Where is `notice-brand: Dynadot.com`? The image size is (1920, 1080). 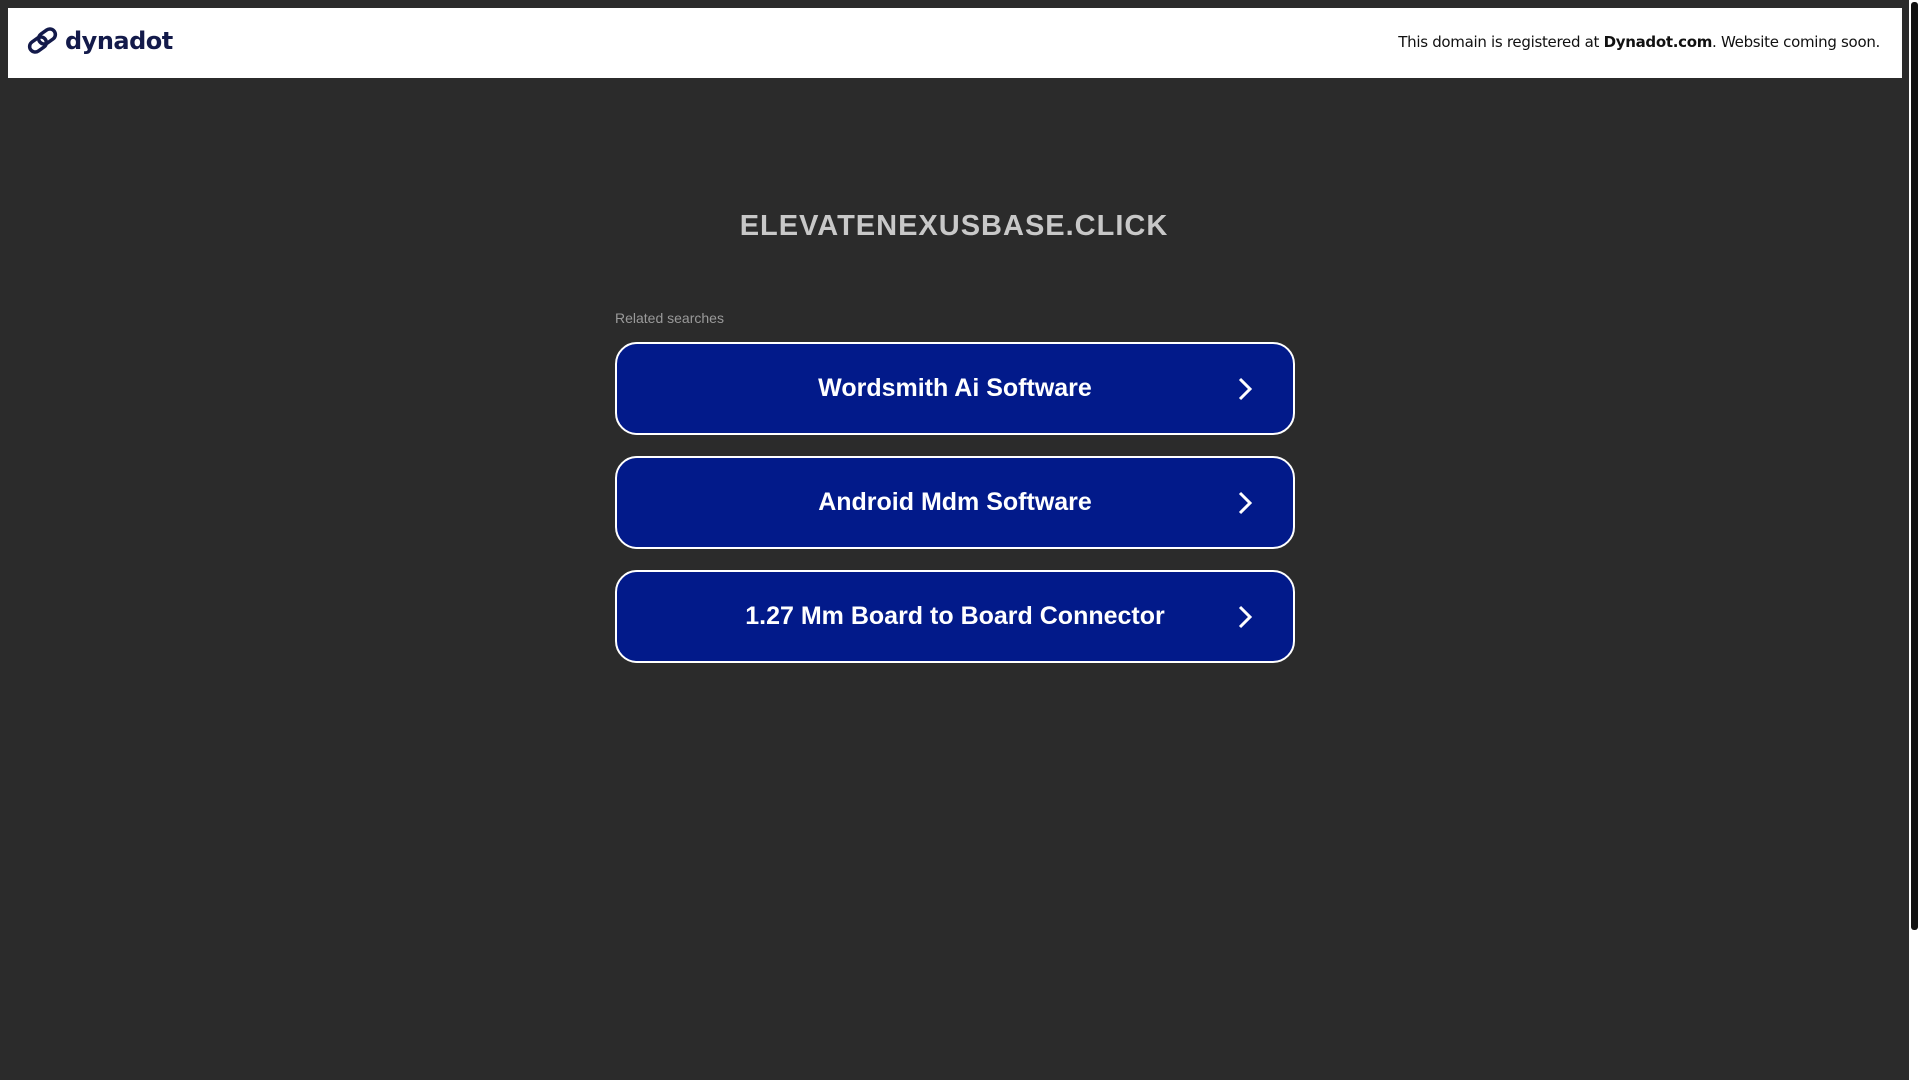
notice-brand: Dynadot.com is located at coordinates (1658, 42).